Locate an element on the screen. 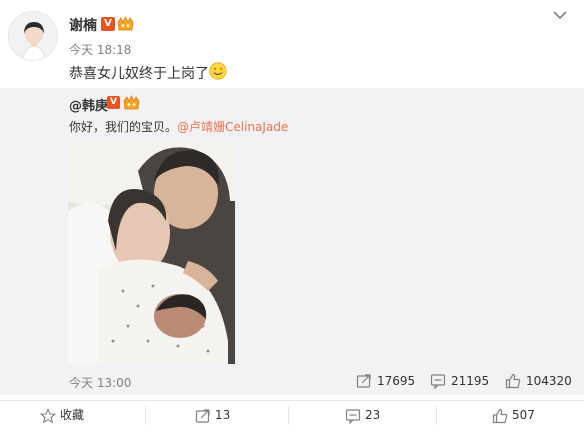 This screenshot has width=584, height=430. author-avatar is located at coordinates (33, 36).